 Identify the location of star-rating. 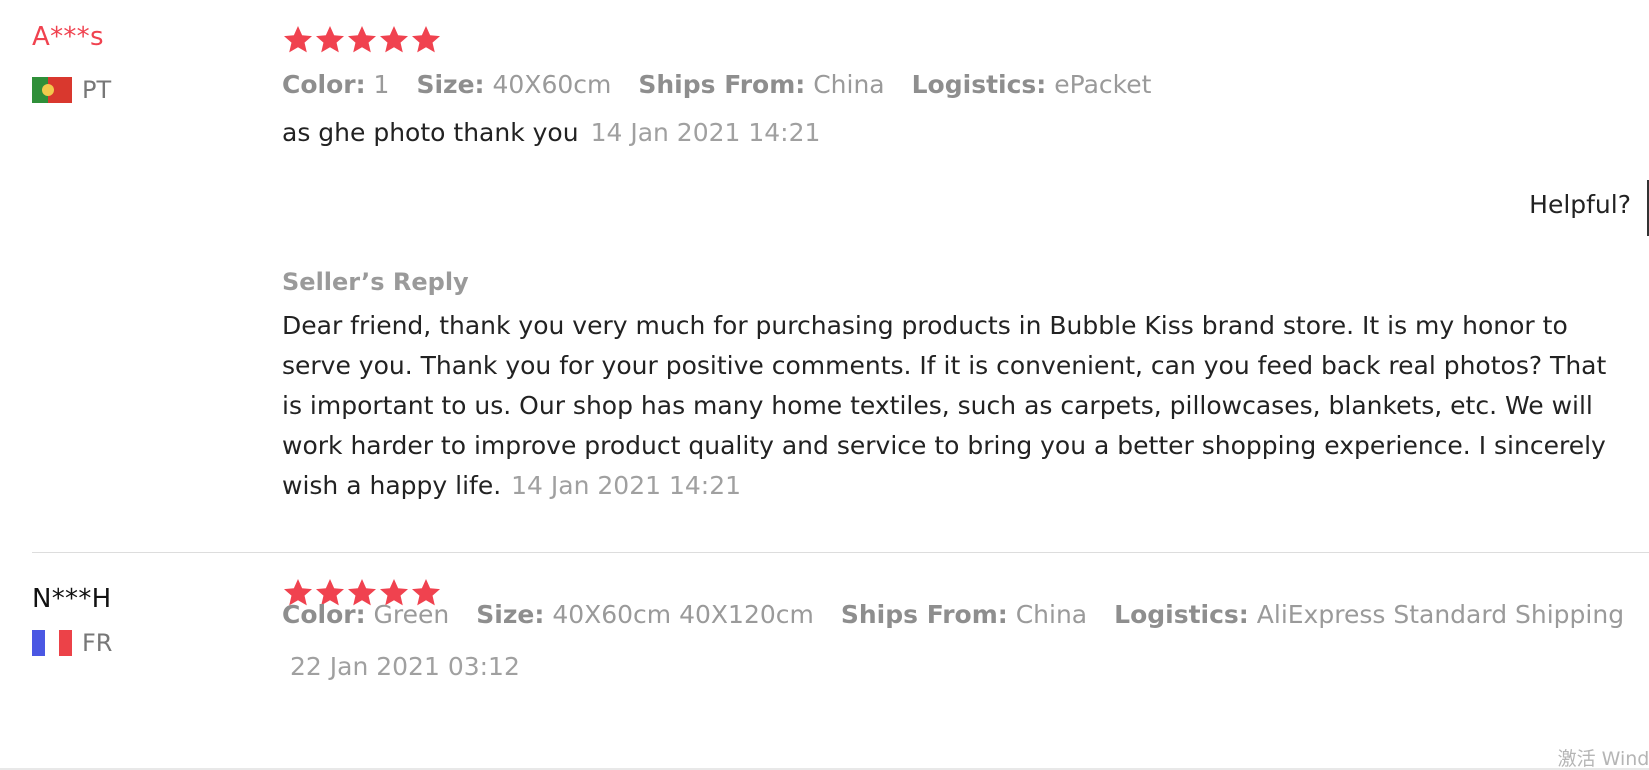
(362, 40).